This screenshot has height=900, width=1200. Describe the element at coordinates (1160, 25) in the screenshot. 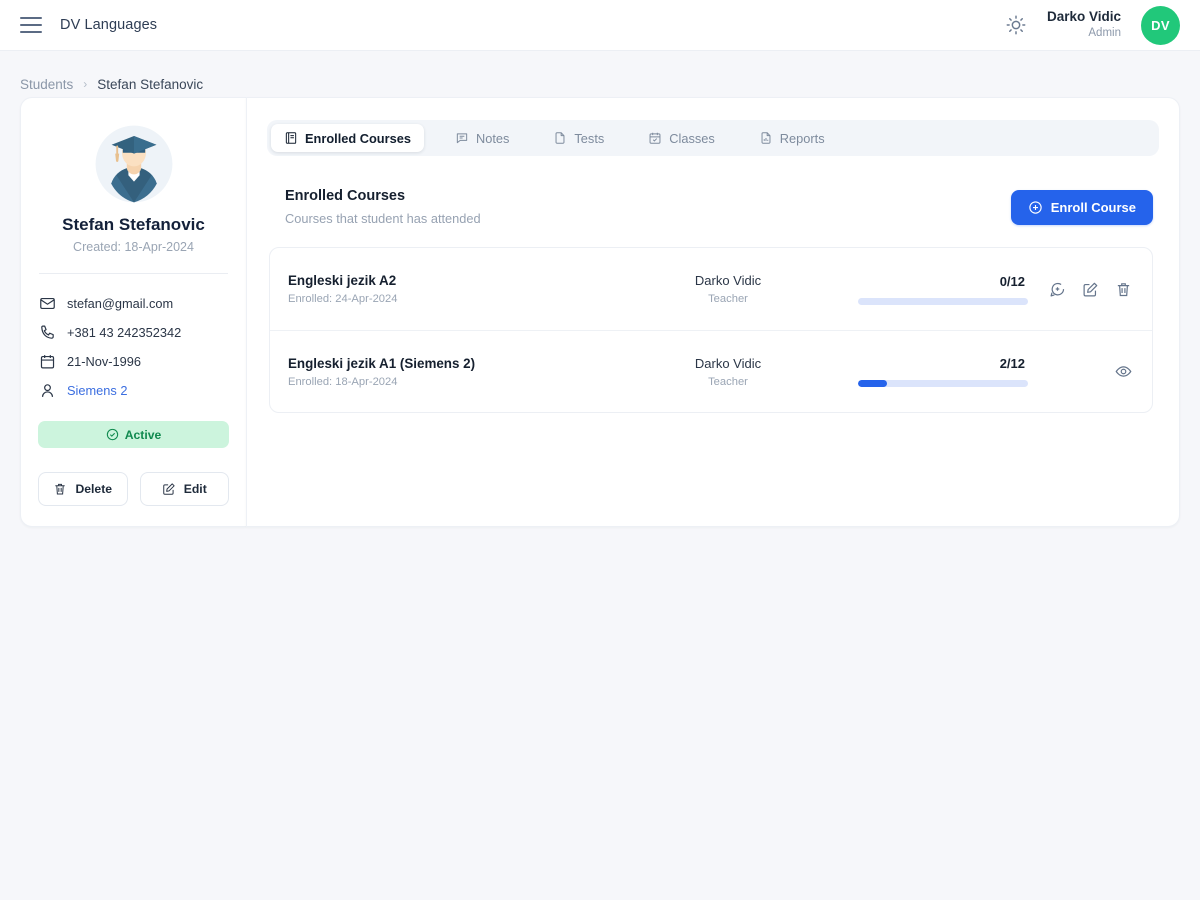

I see `avatar: DV` at that location.